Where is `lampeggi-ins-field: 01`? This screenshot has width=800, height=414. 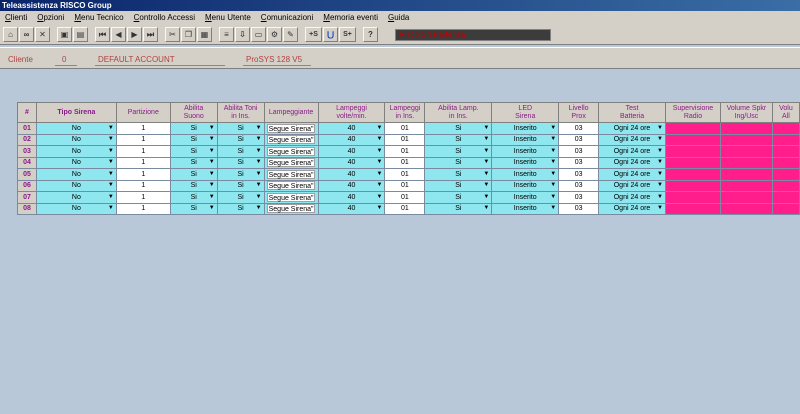
lampeggi-ins-field: 01 is located at coordinates (405, 151).